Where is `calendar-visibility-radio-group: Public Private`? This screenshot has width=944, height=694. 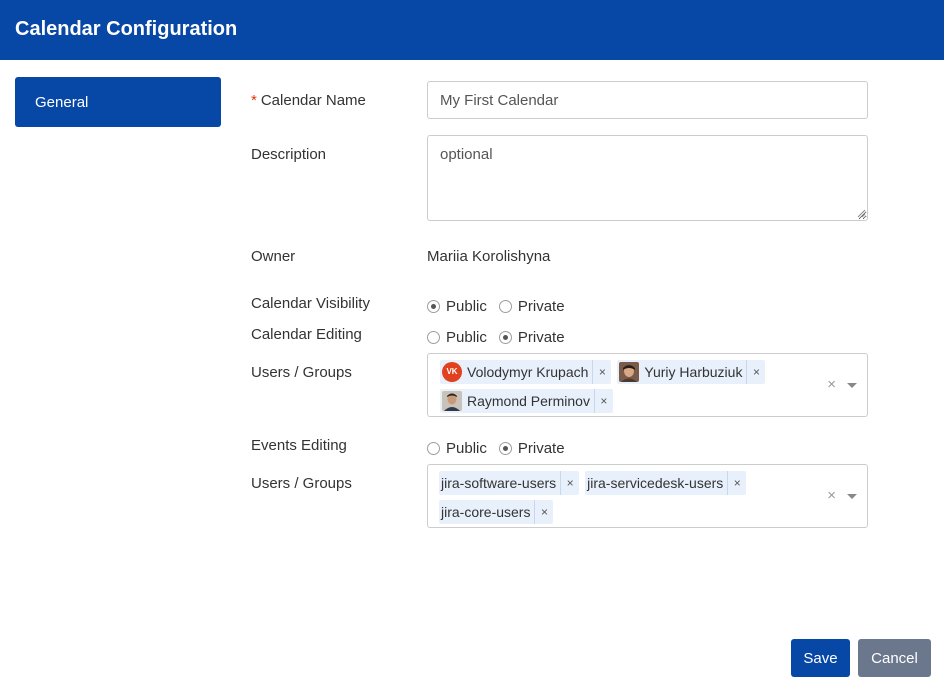 calendar-visibility-radio-group: Public Private is located at coordinates (502, 306).